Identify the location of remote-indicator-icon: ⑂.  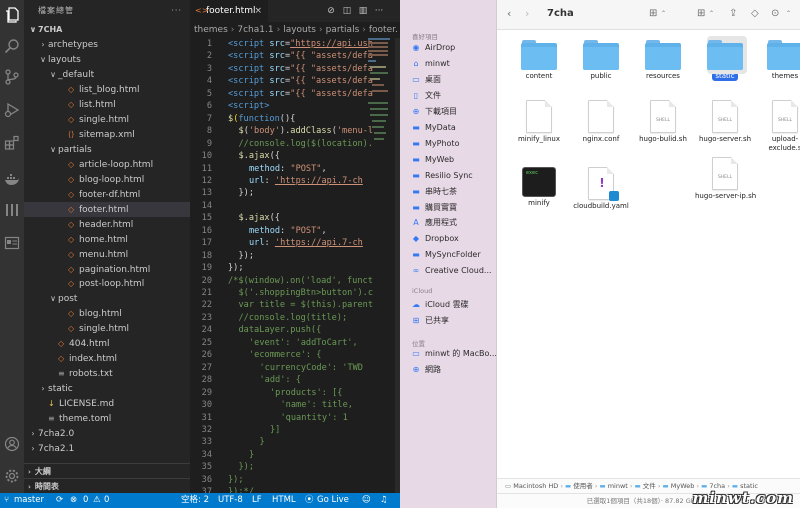
(6, 500).